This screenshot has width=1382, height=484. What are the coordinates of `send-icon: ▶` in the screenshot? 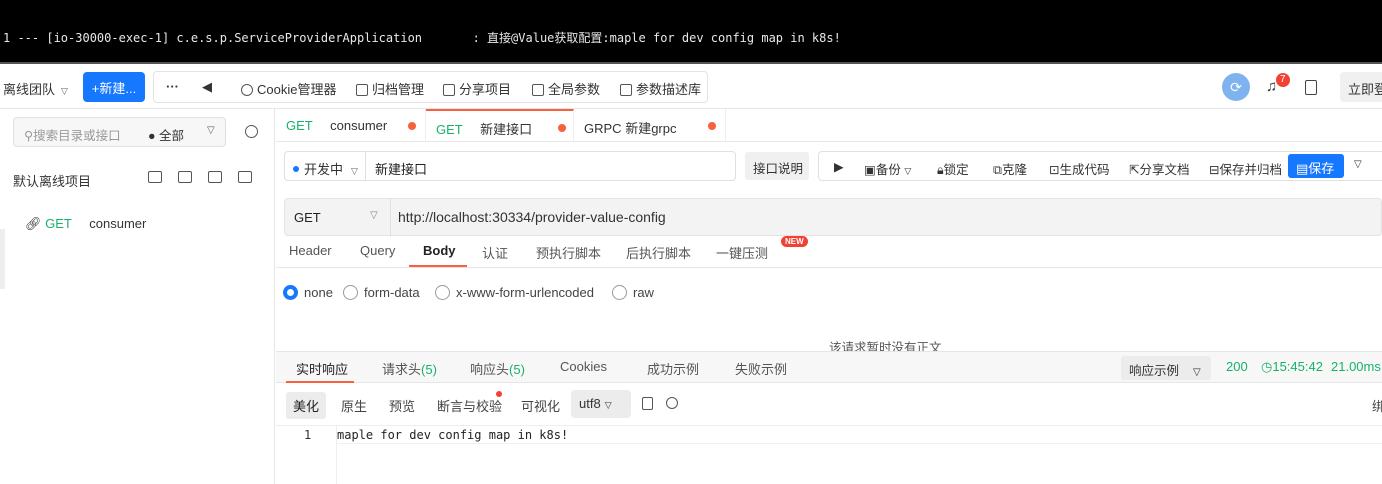 It's located at (839, 166).